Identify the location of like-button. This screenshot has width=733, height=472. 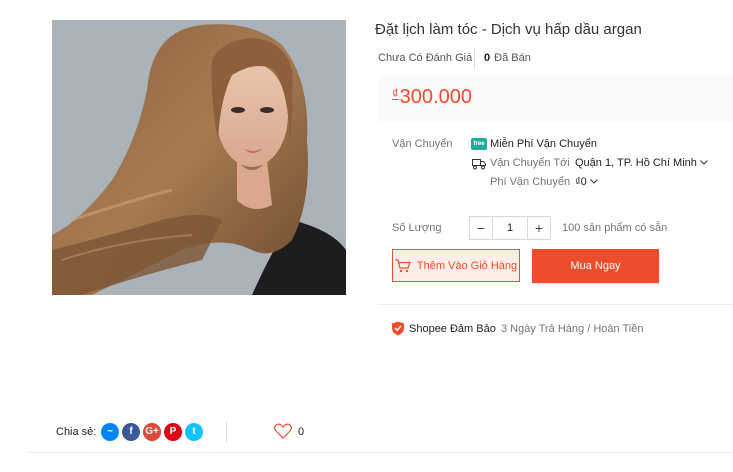
(283, 433).